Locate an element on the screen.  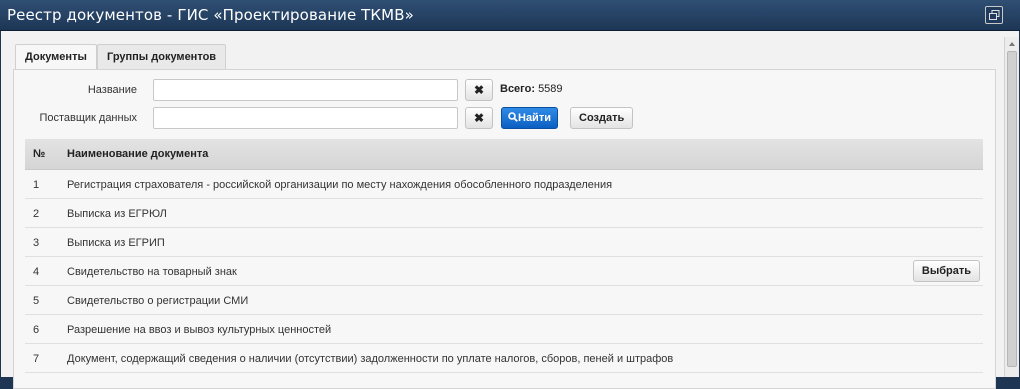
provider-label: Поставщик данных is located at coordinates (88, 118).